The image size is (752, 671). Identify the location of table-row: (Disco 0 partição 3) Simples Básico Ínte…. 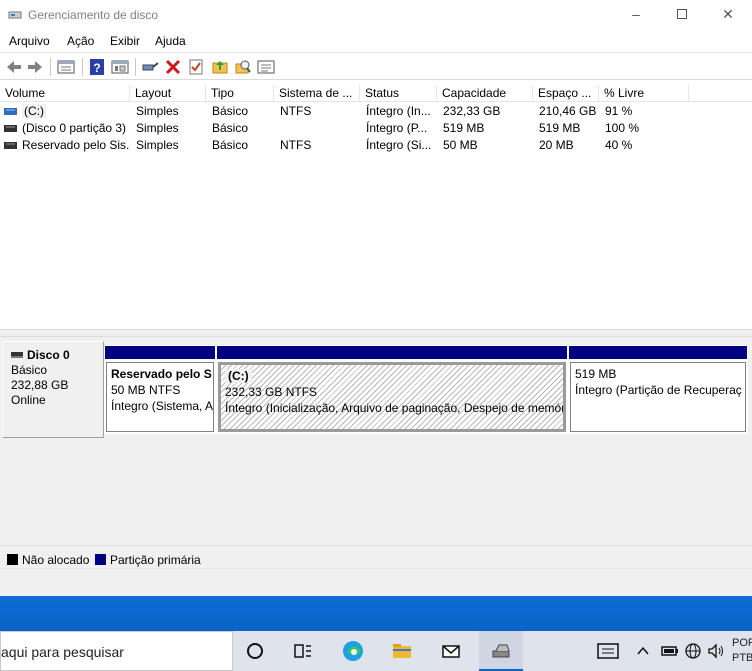
(376, 128).